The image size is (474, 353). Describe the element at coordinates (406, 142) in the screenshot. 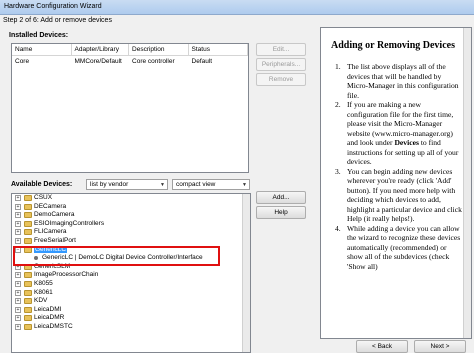

I see `devices-link: Devices` at that location.